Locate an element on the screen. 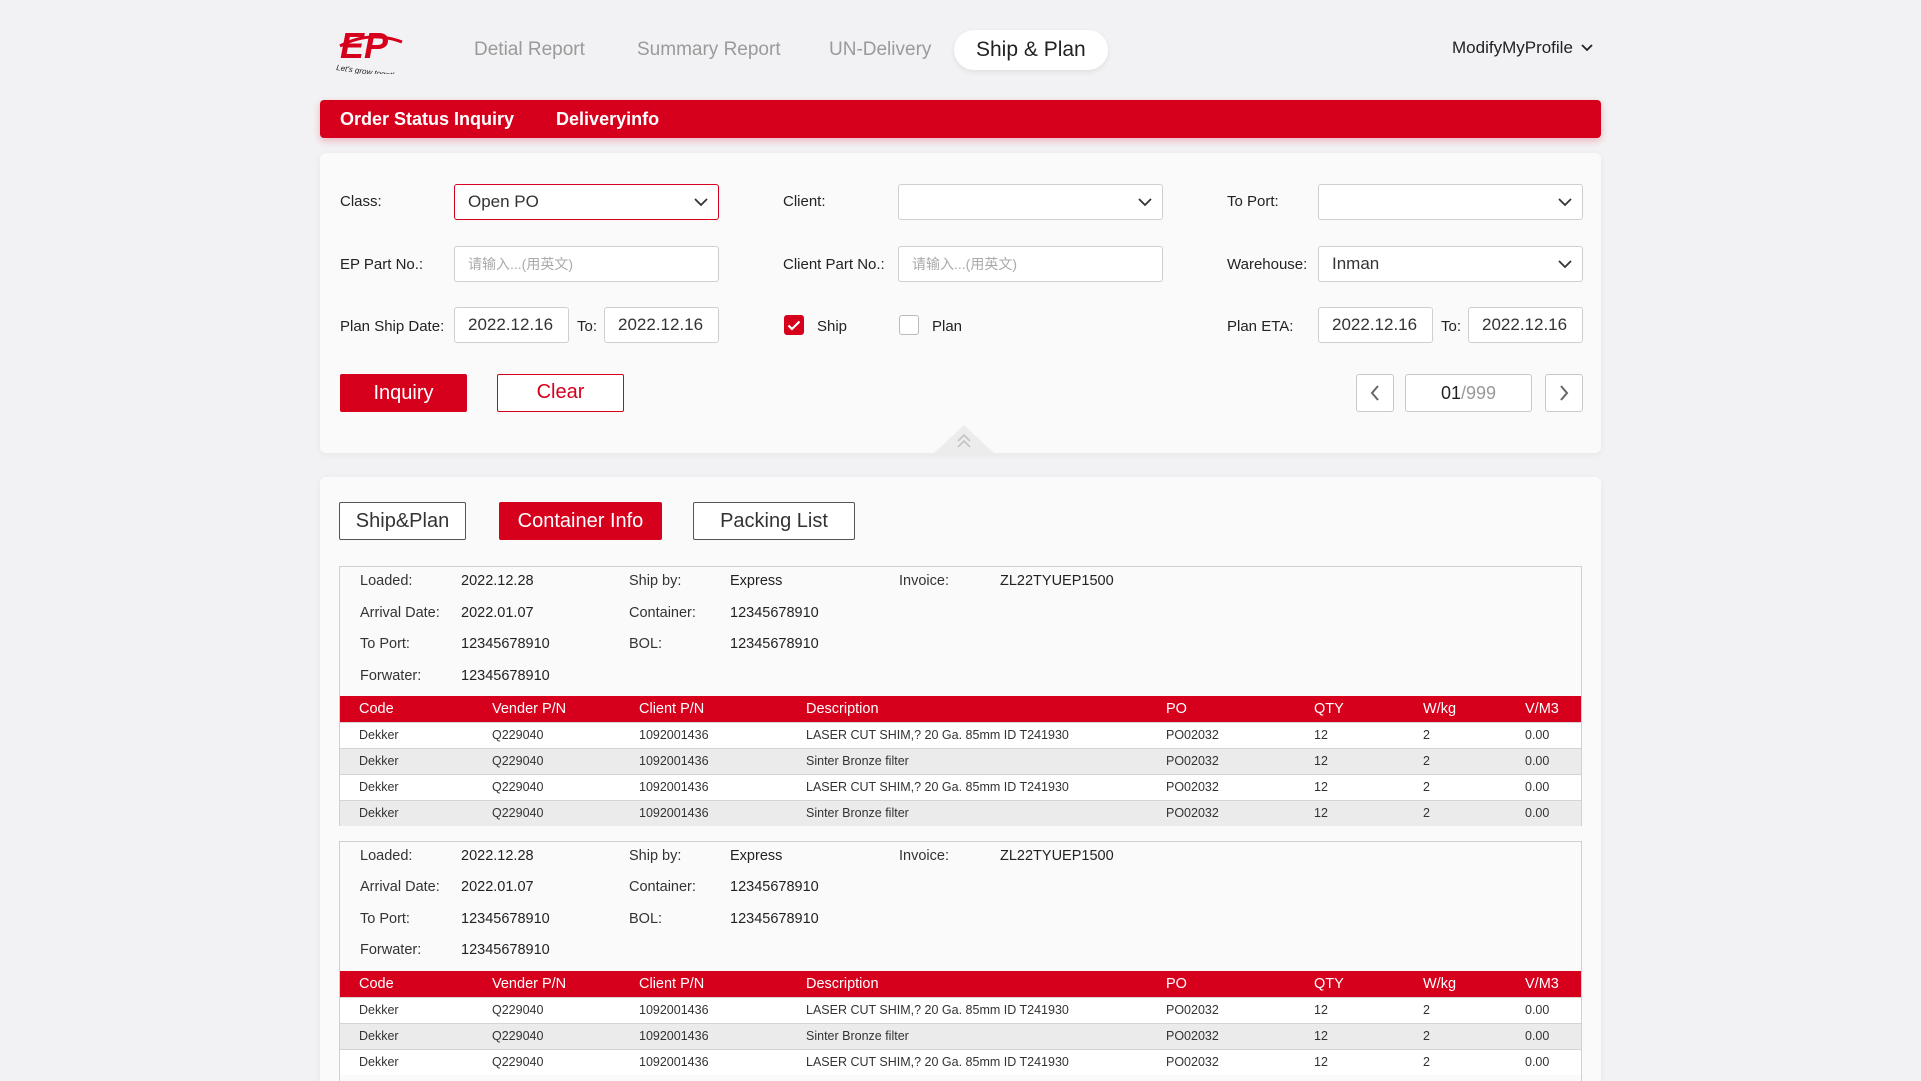  client-part-label: Client Part No.: is located at coordinates (834, 264).